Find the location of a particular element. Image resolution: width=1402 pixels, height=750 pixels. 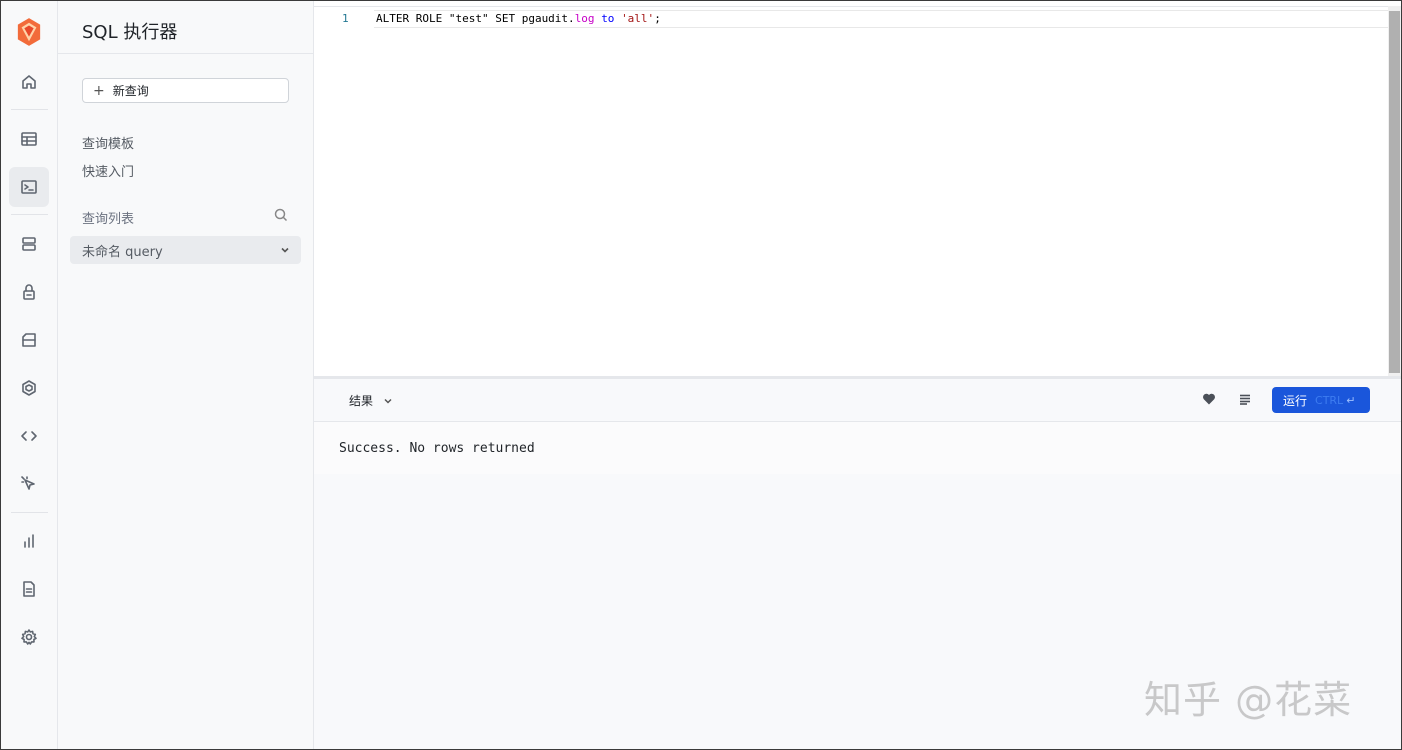

rail-settings-button is located at coordinates (29, 637).